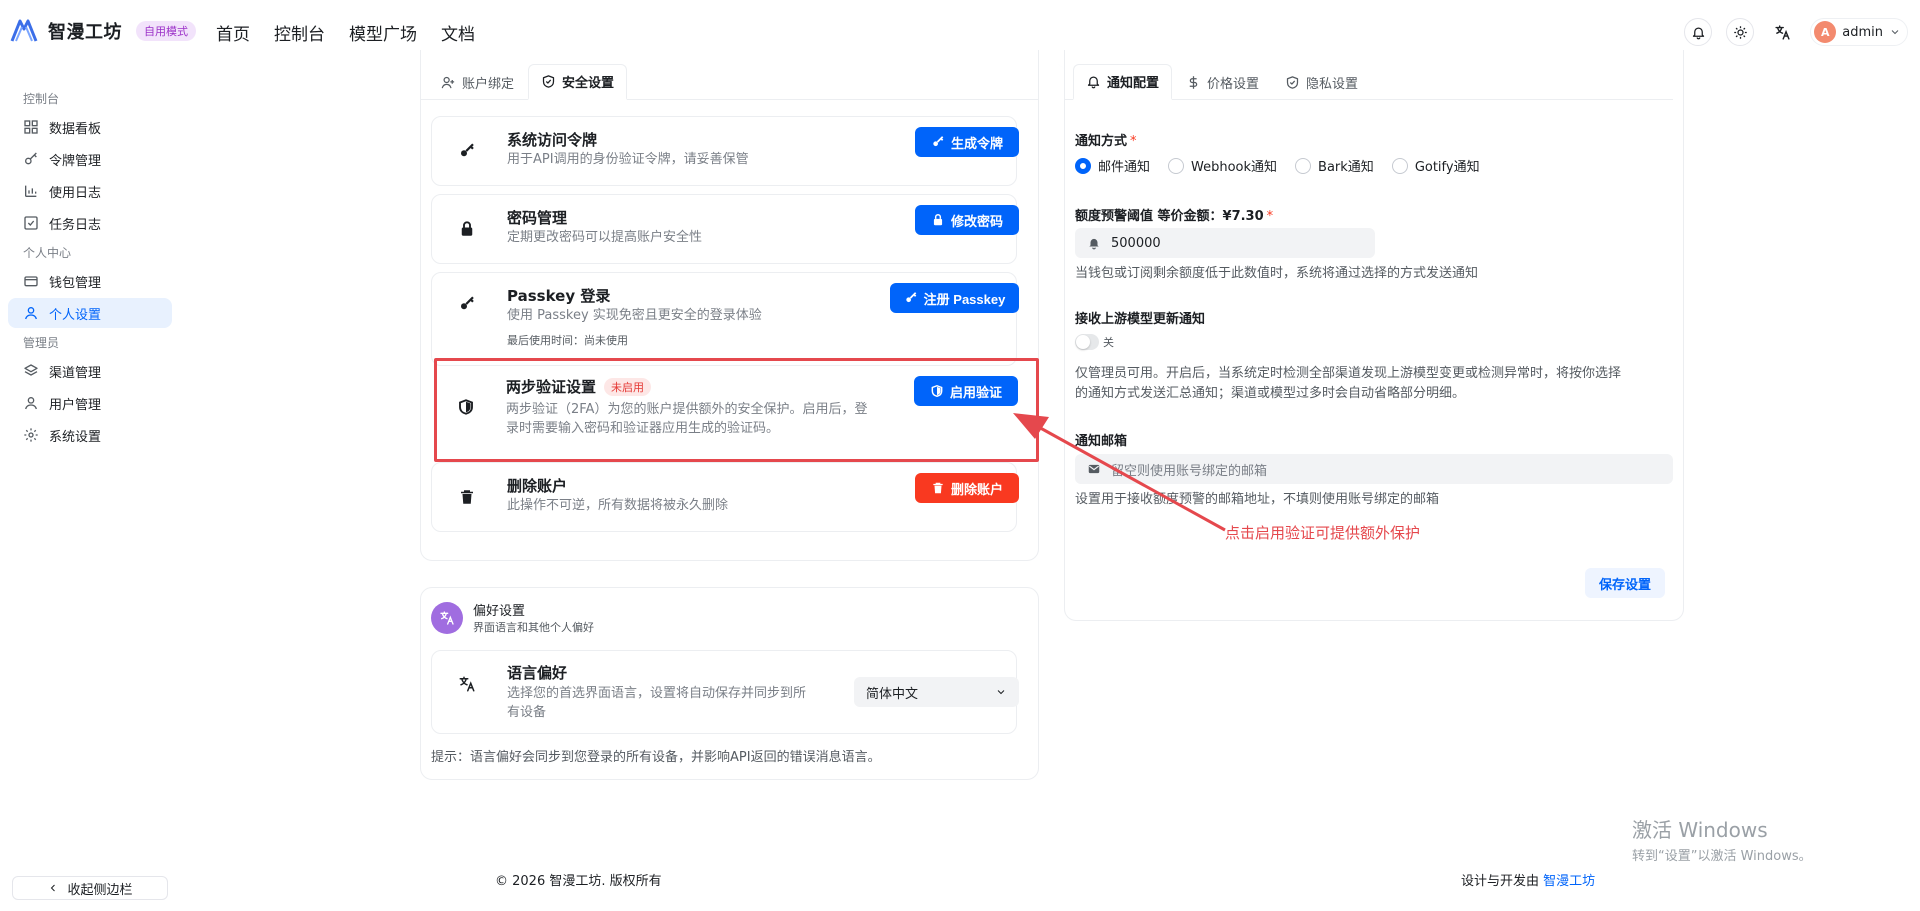 The width and height of the screenshot is (1920, 911). Describe the element at coordinates (1334, 165) in the screenshot. I see `radio-bark: Bark通知` at that location.